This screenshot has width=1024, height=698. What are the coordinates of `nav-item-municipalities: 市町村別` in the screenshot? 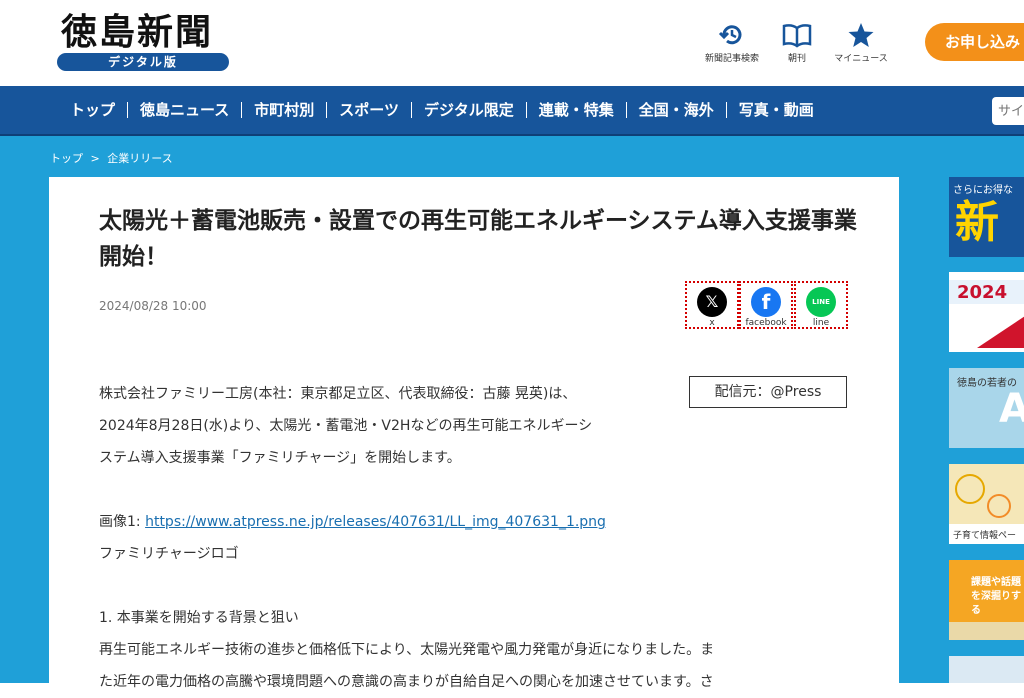 It's located at (283, 110).